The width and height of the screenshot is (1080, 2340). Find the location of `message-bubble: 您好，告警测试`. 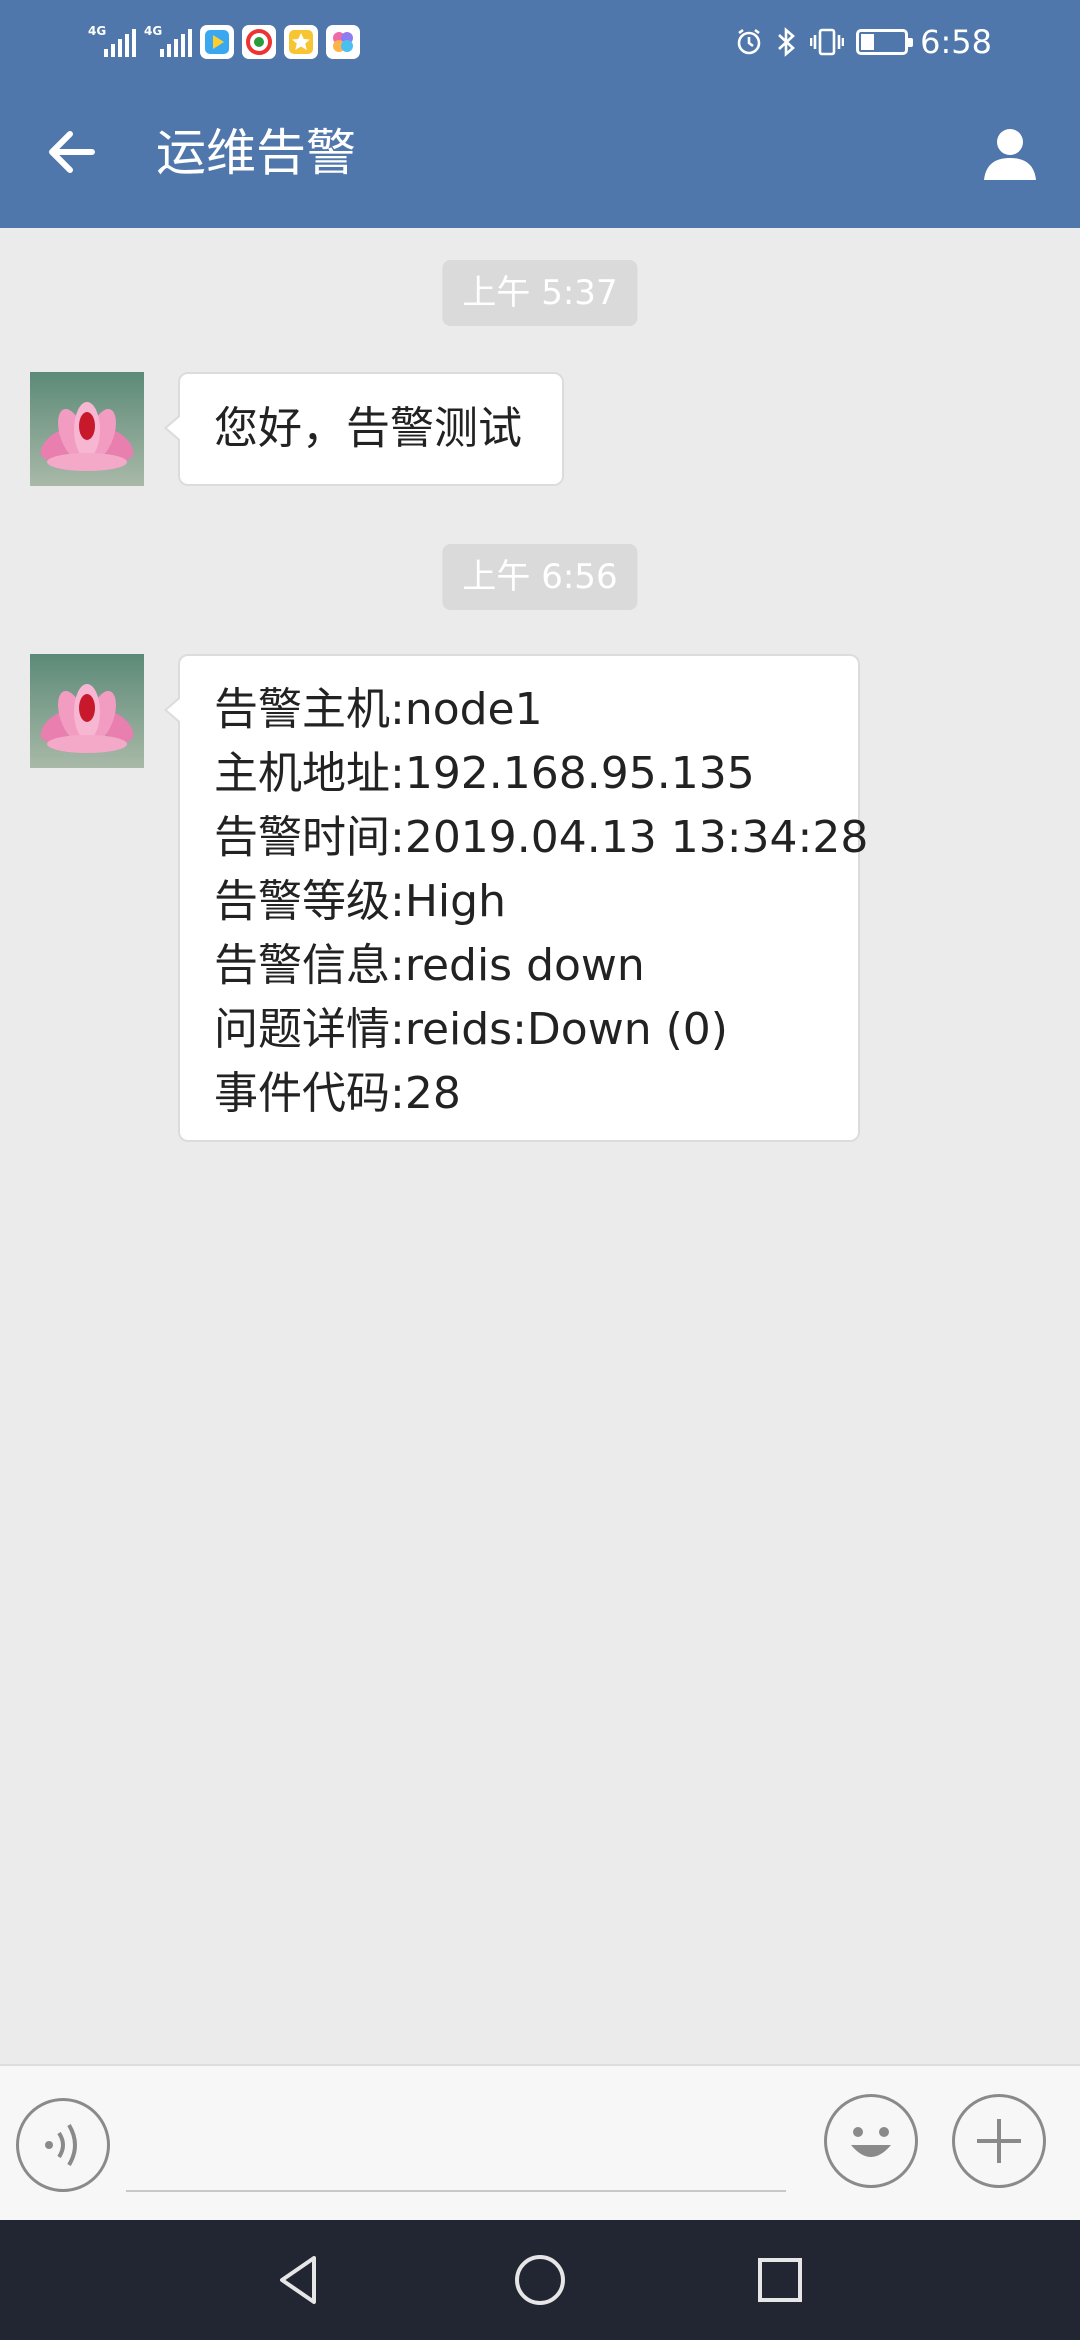

message-bubble: 您好，告警测试 is located at coordinates (364, 429).